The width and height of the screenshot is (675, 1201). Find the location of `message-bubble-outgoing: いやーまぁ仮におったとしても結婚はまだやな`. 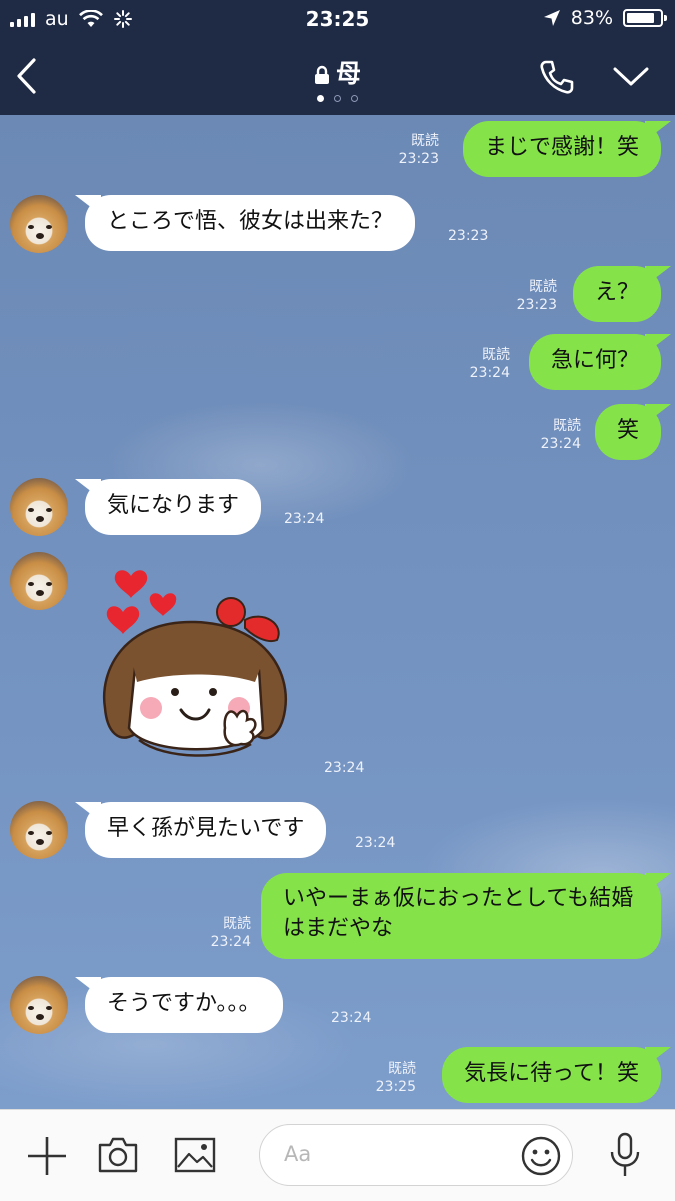

message-bubble-outgoing: いやーまぁ仮におったとしても結婚はまだやな is located at coordinates (461, 916).